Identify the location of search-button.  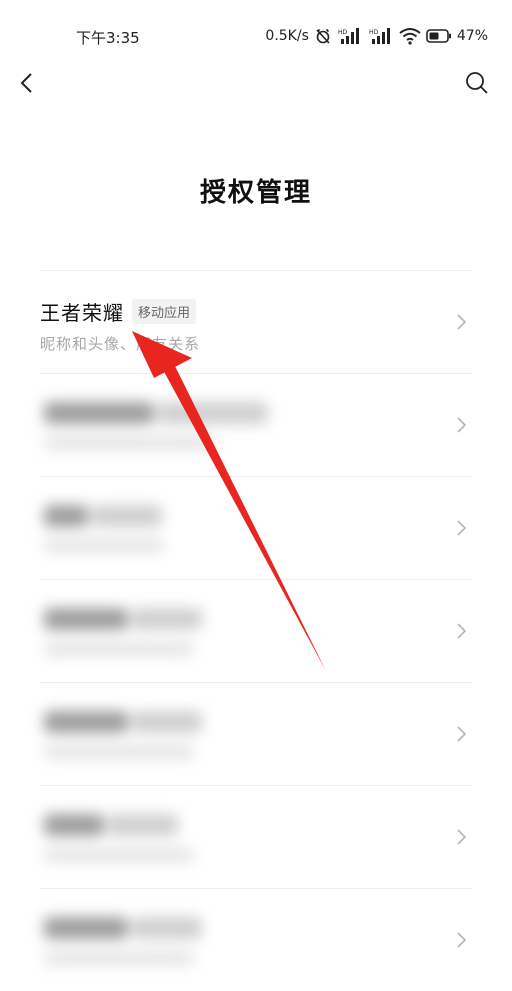
(477, 83).